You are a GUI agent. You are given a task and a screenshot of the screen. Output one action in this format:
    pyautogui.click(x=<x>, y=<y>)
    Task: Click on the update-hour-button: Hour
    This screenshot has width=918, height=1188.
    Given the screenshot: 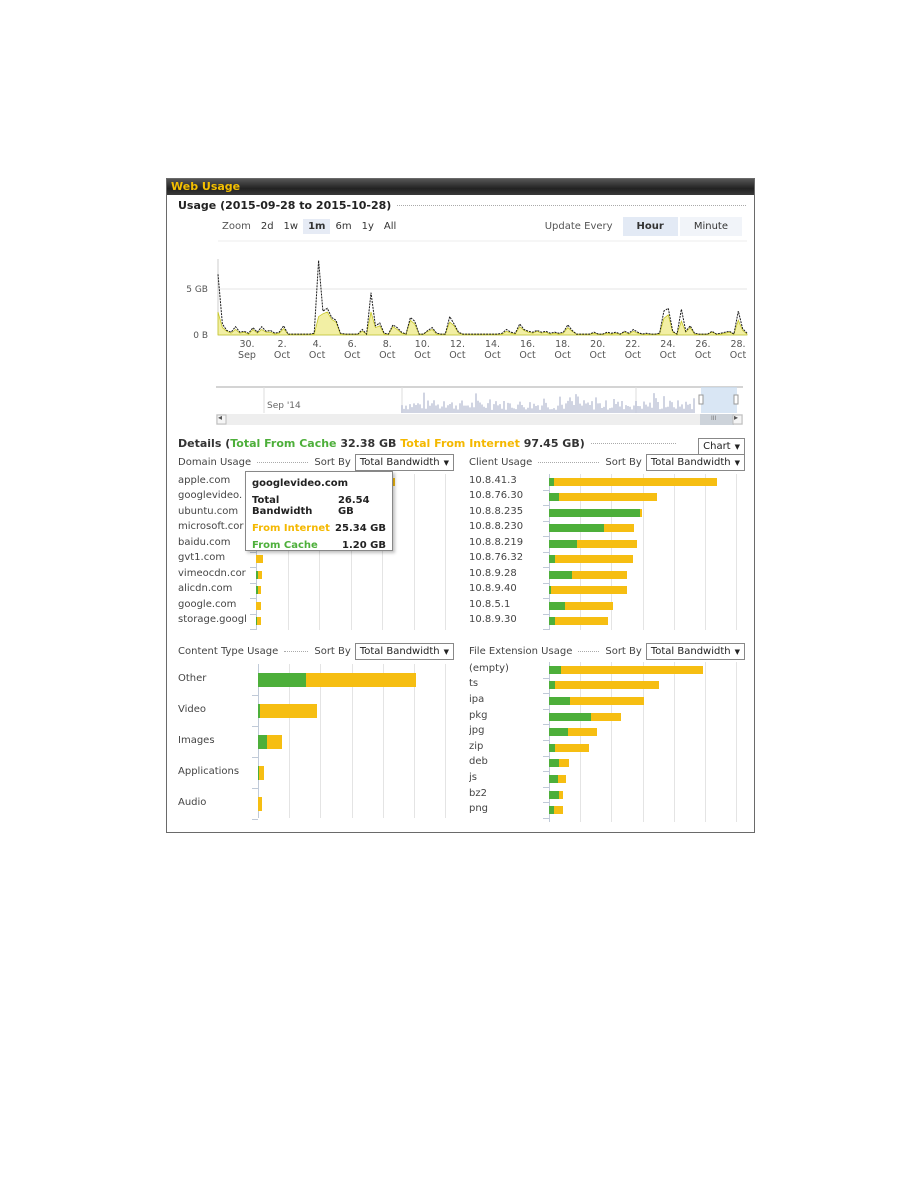 What is the action you would take?
    pyautogui.click(x=650, y=226)
    